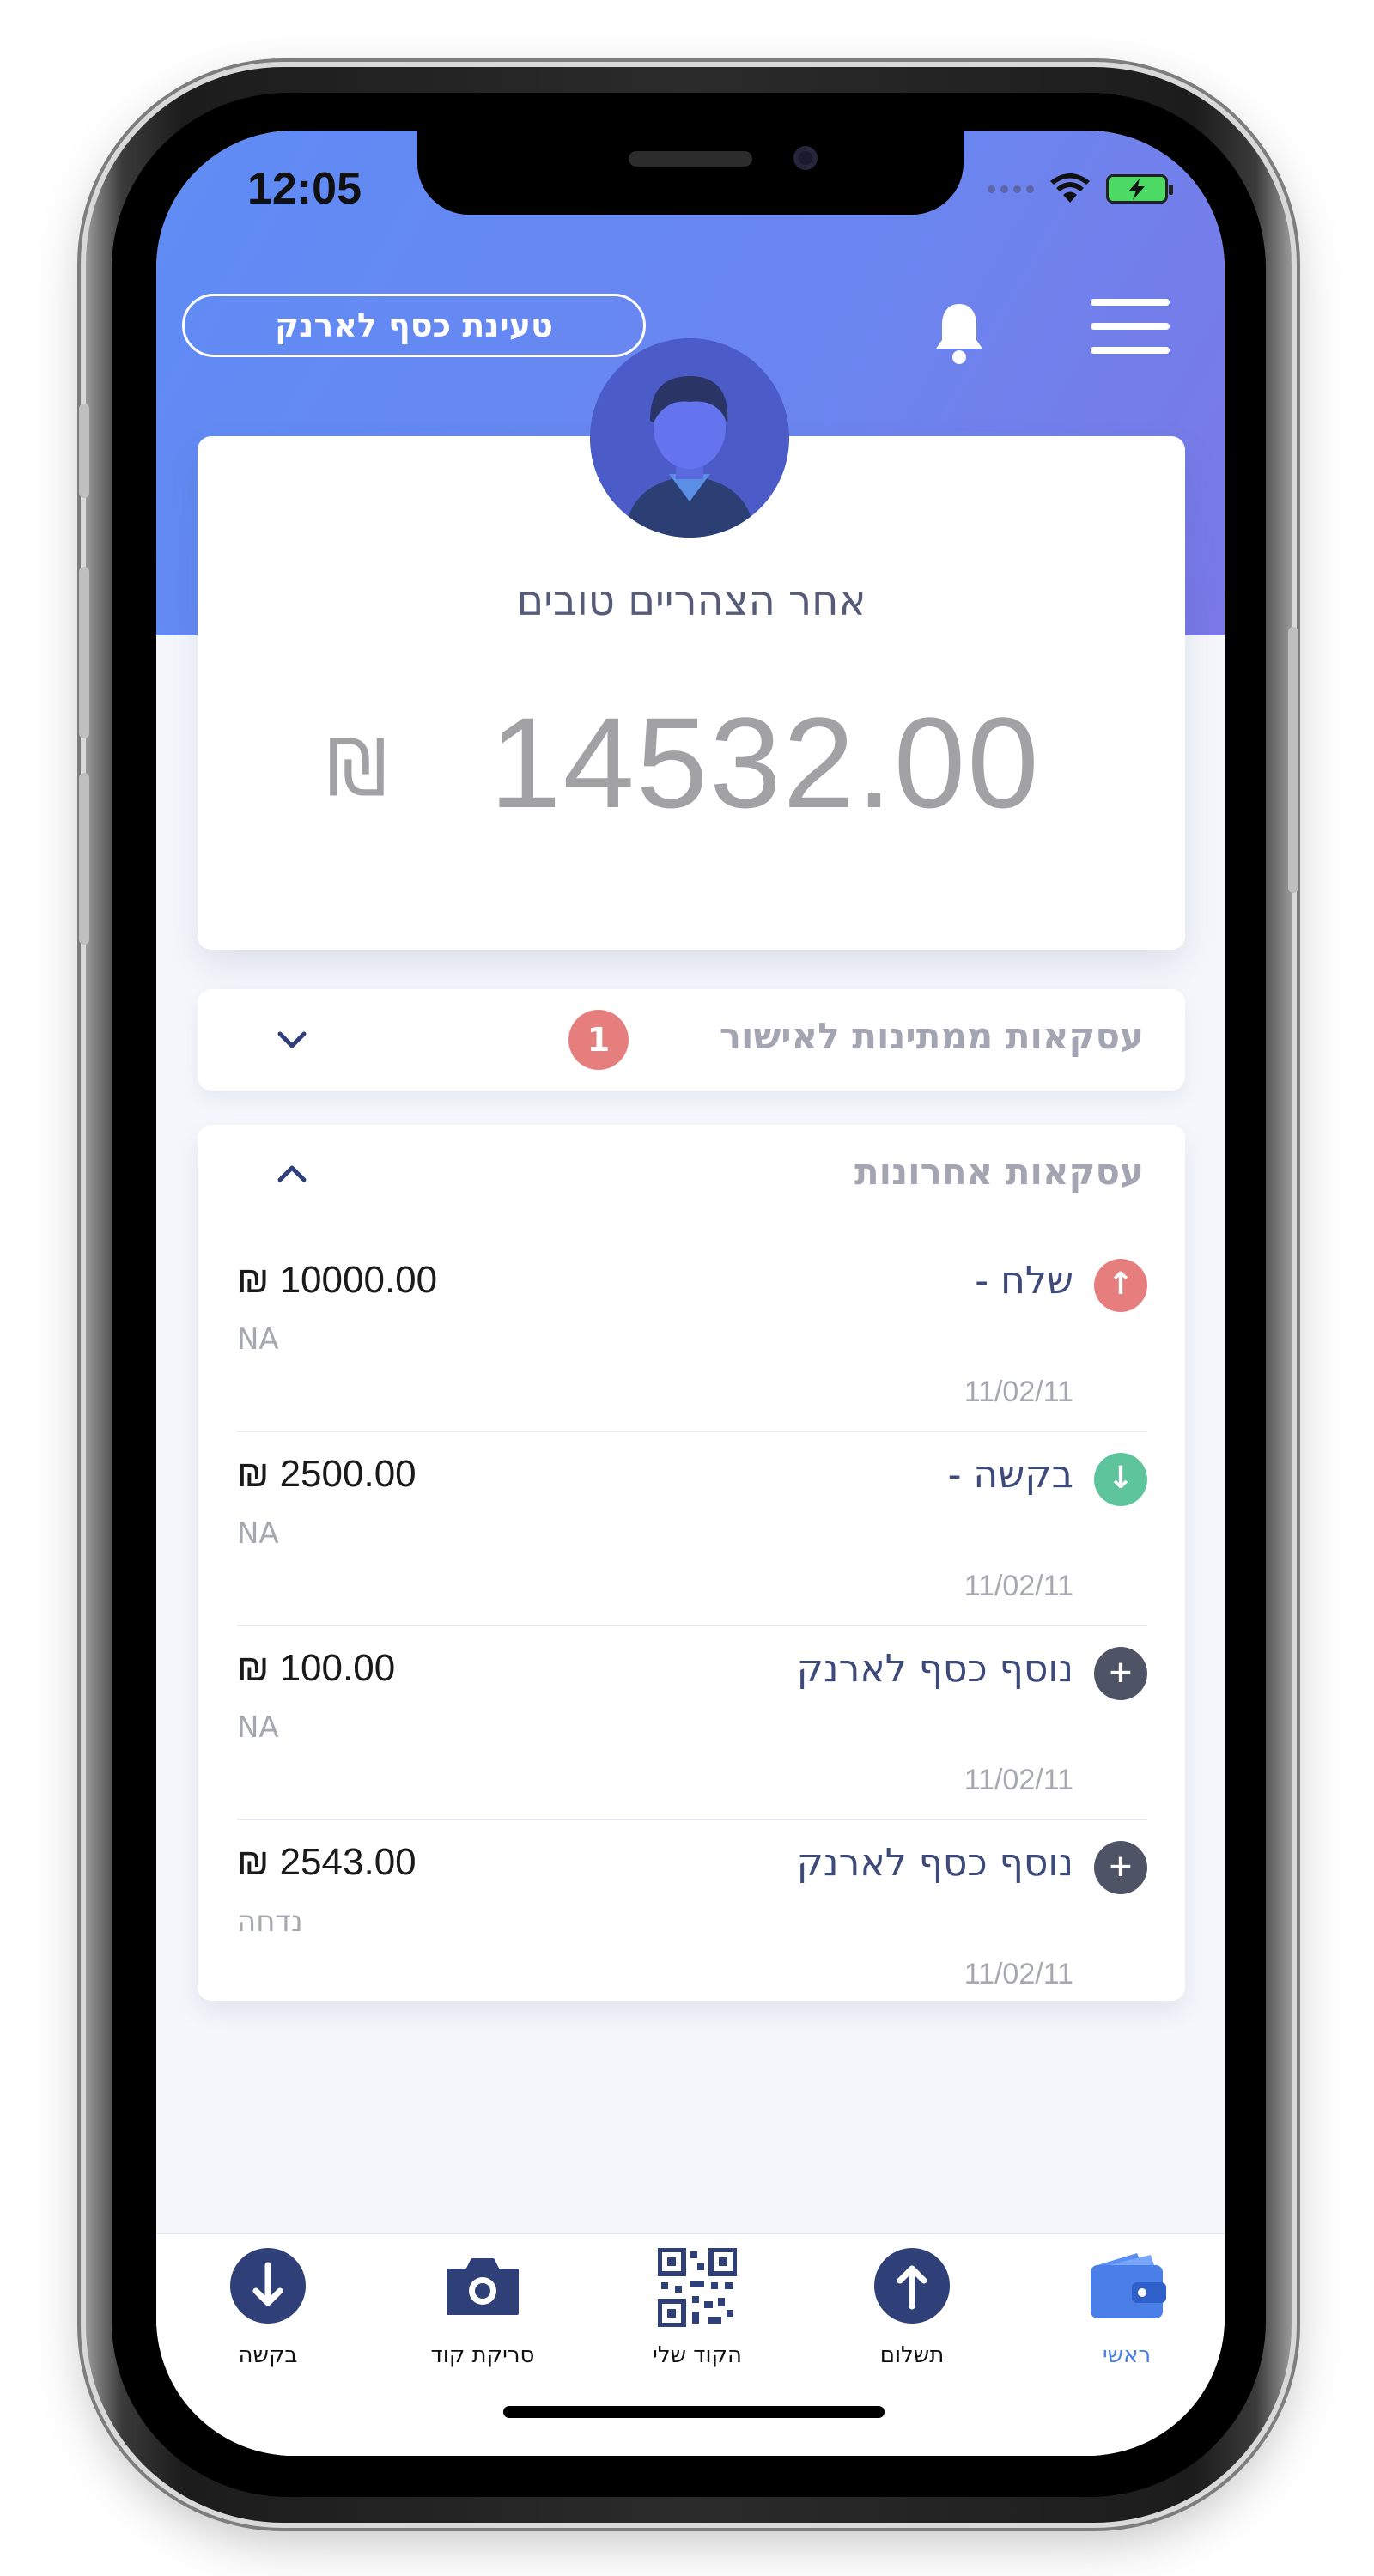 Image resolution: width=1374 pixels, height=2576 pixels. I want to click on user-avatar-icon, so click(689, 438).